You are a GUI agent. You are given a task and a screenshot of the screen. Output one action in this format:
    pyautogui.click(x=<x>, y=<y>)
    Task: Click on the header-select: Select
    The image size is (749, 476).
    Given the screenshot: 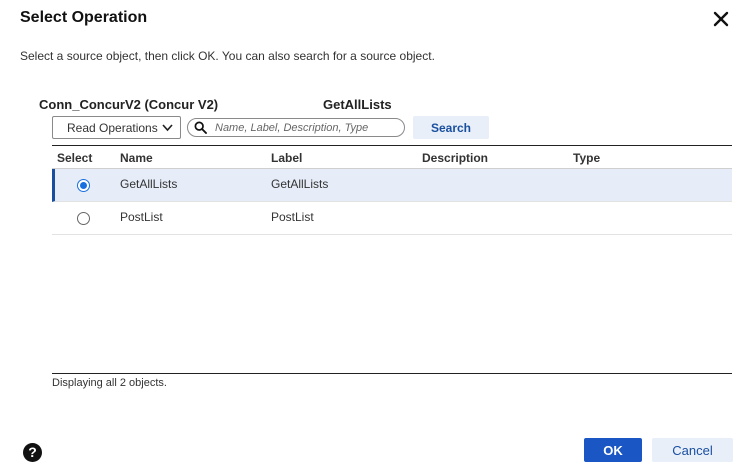 What is the action you would take?
    pyautogui.click(x=75, y=158)
    